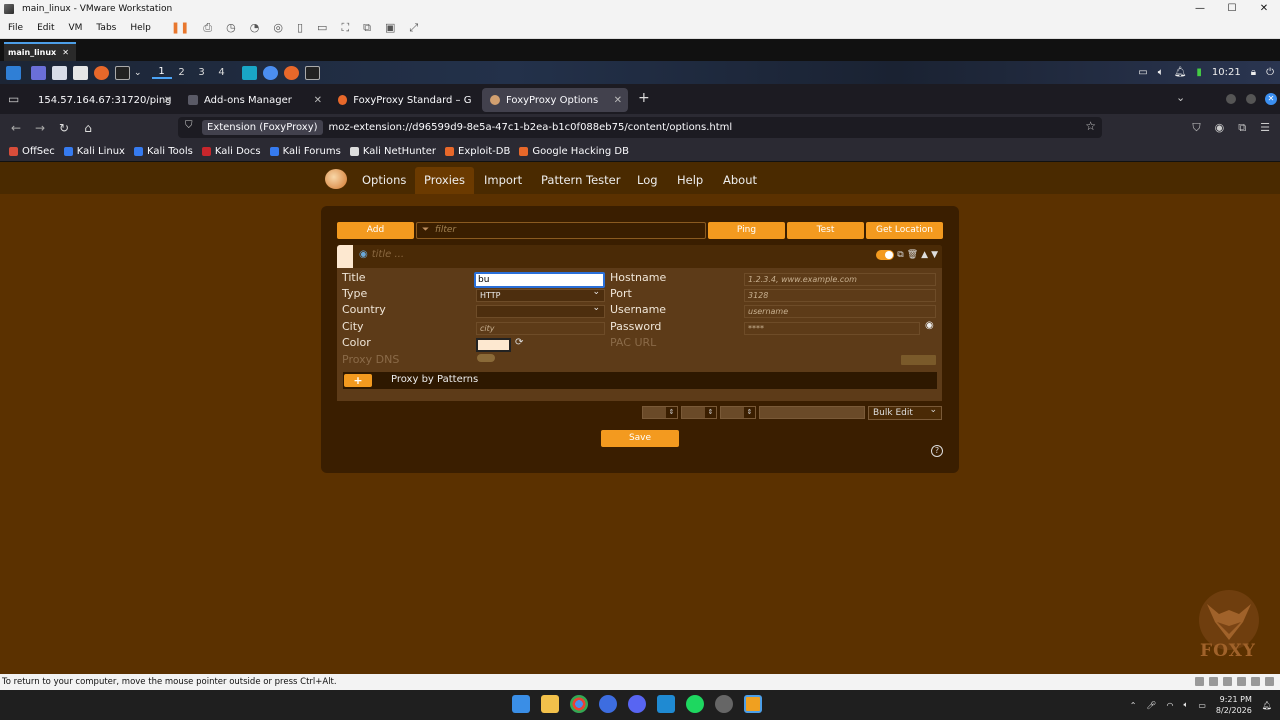 The image size is (1280, 720). I want to click on chrome-icon, so click(579, 704).